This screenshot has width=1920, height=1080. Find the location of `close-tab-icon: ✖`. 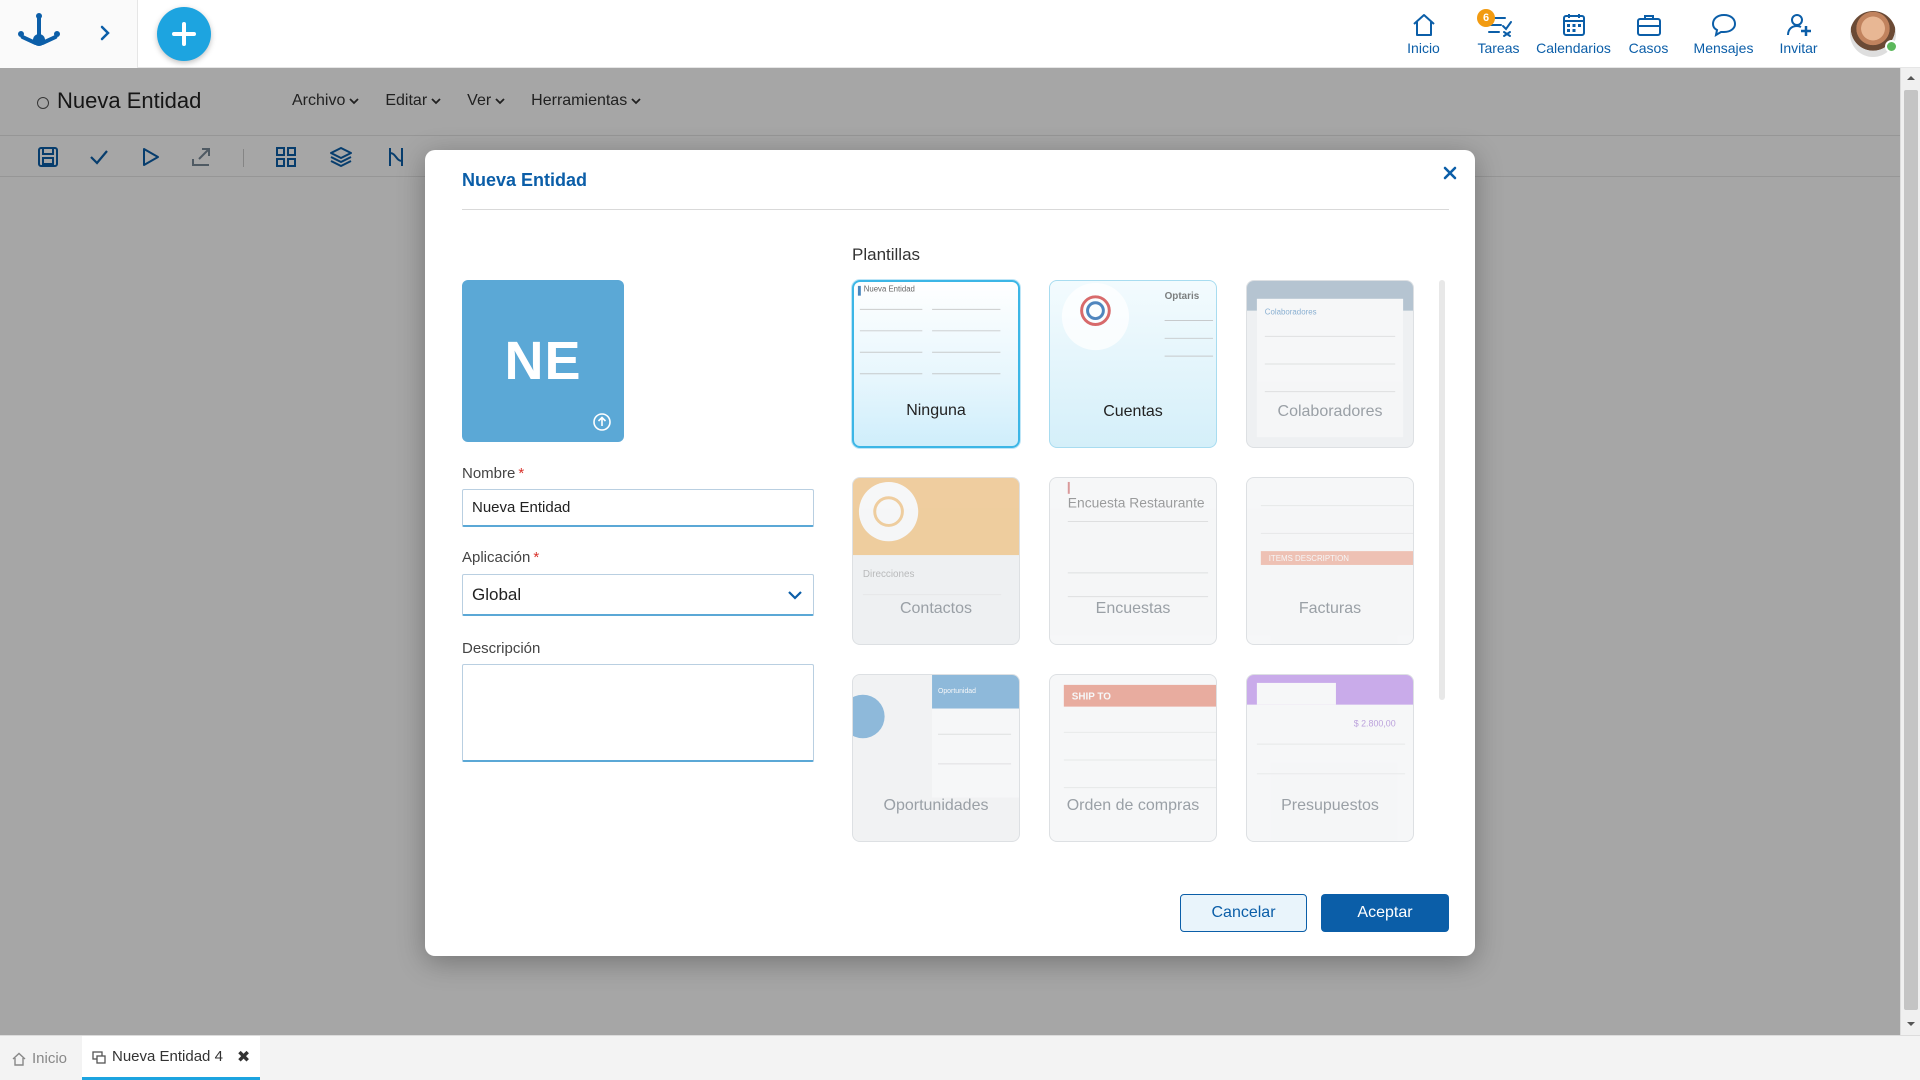

close-tab-icon: ✖ is located at coordinates (243, 1057).